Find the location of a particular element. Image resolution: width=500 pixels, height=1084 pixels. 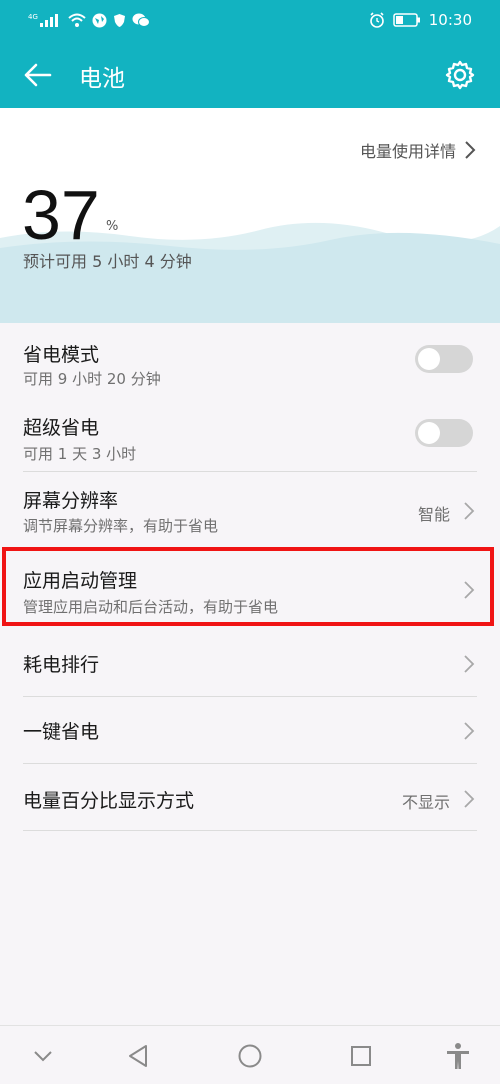

usage-details-link: 电量使用详情 is located at coordinates (418, 150).